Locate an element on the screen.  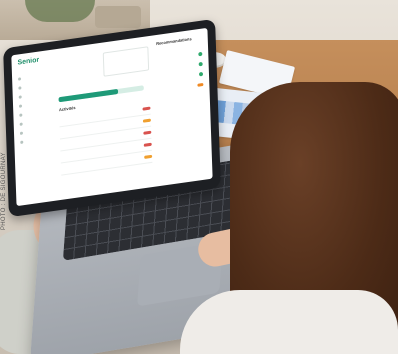
status-warn-icon is located at coordinates (200, 84).